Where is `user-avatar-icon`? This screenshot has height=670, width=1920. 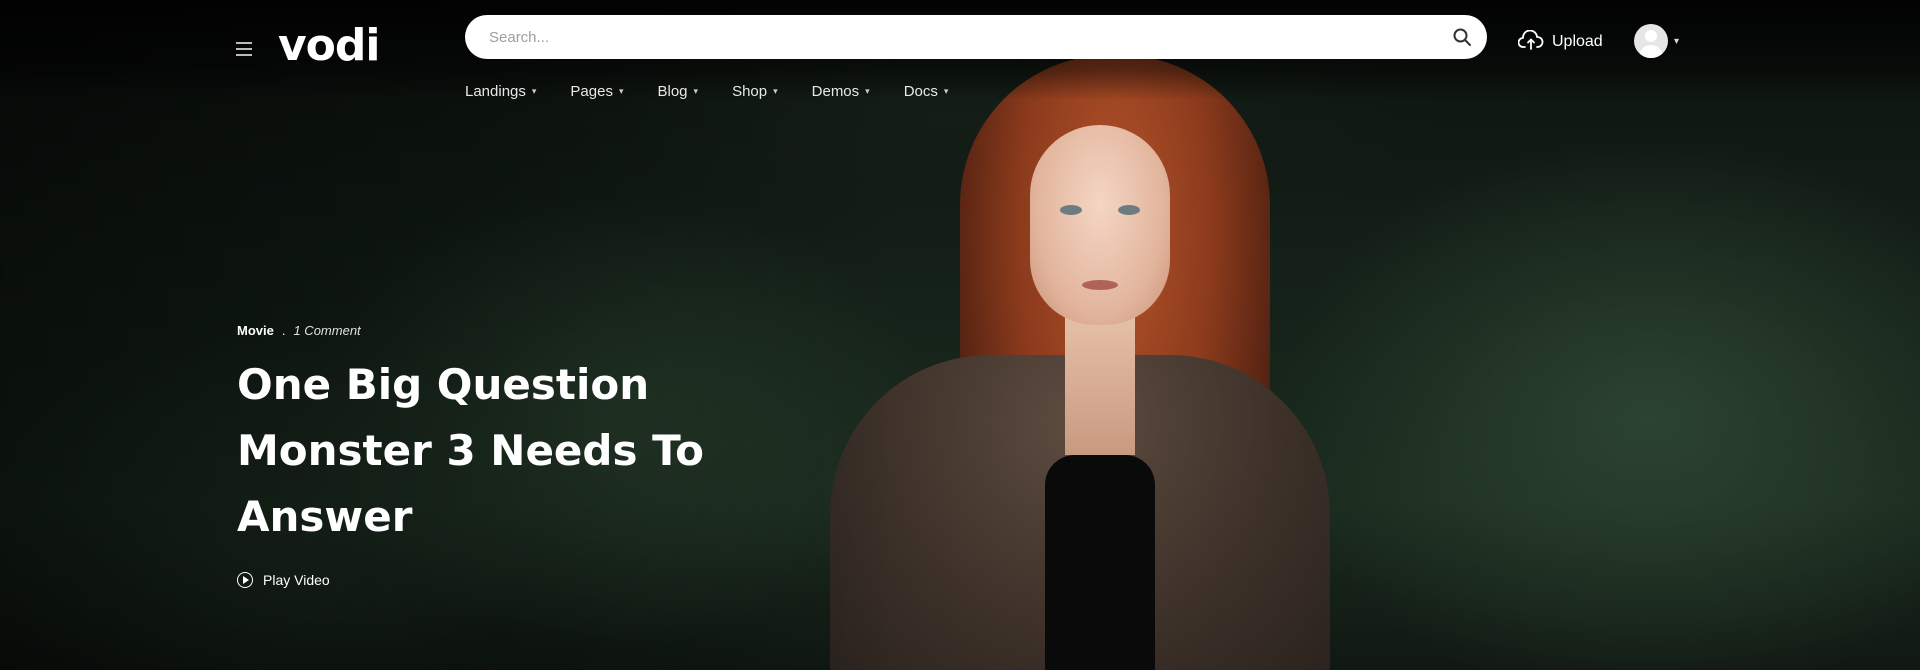
user-avatar-icon is located at coordinates (1651, 41).